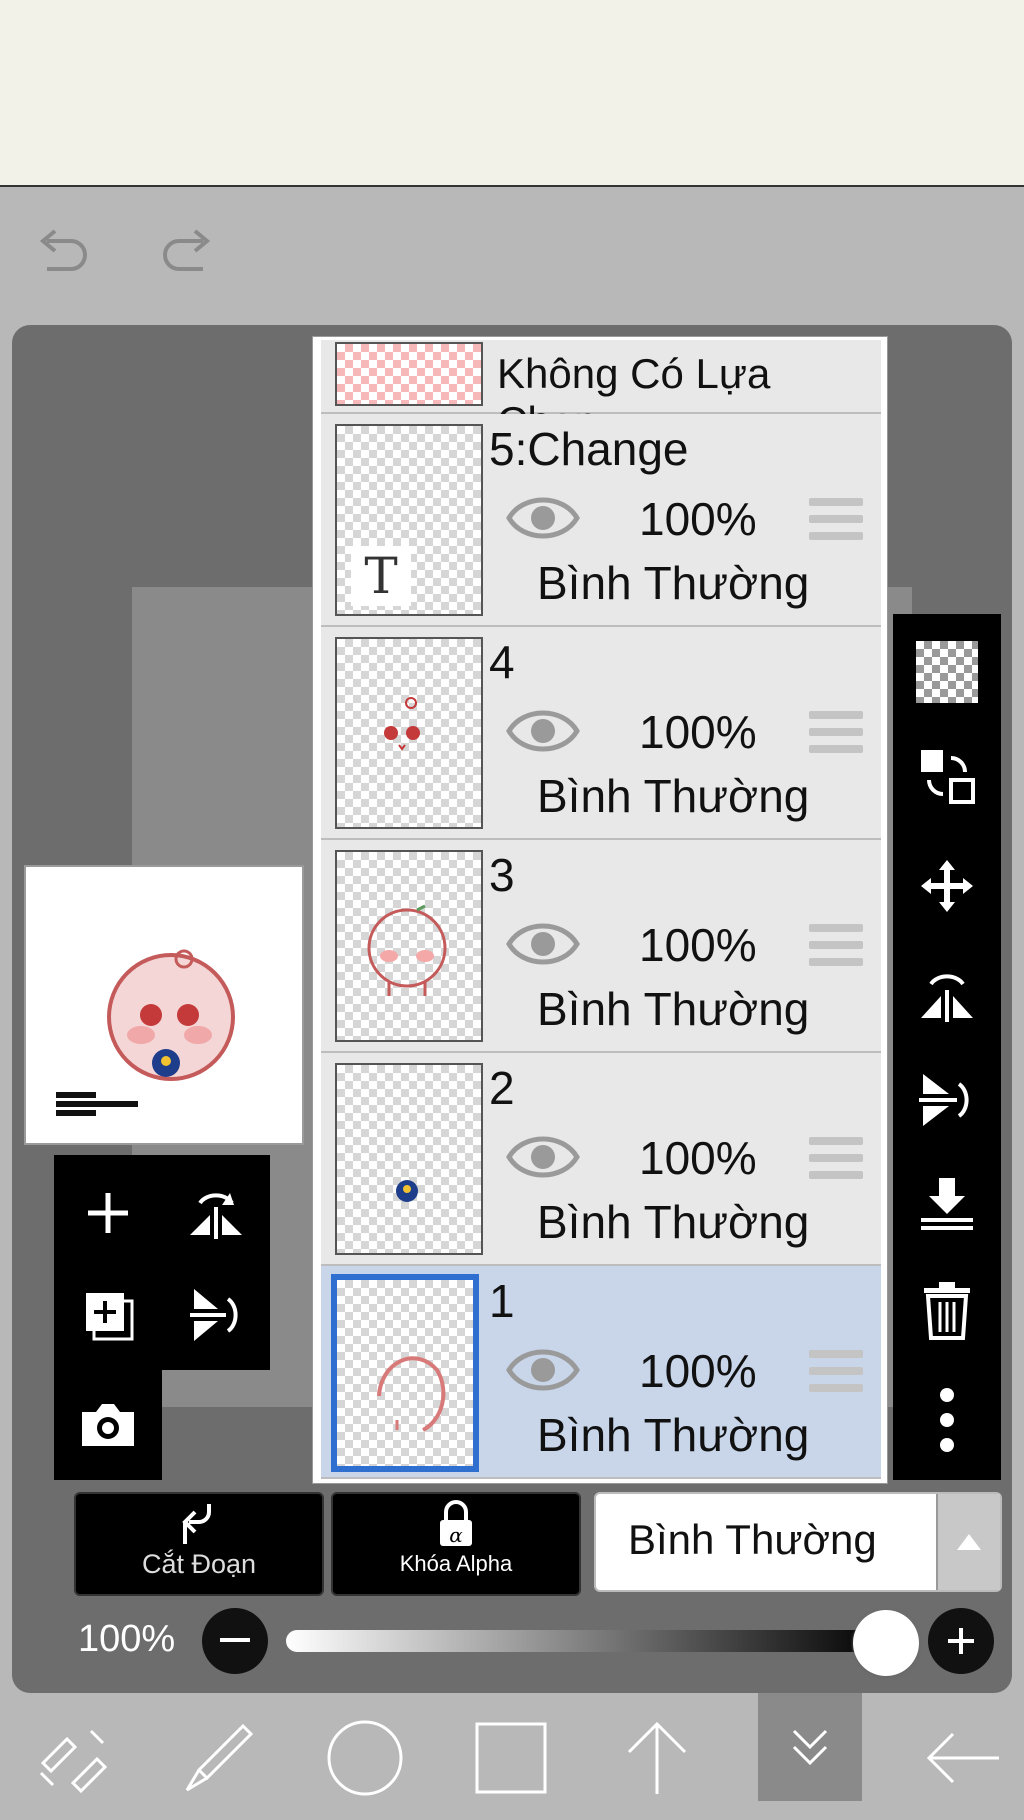  What do you see at coordinates (947, 1204) in the screenshot?
I see `merge-down-icon` at bounding box center [947, 1204].